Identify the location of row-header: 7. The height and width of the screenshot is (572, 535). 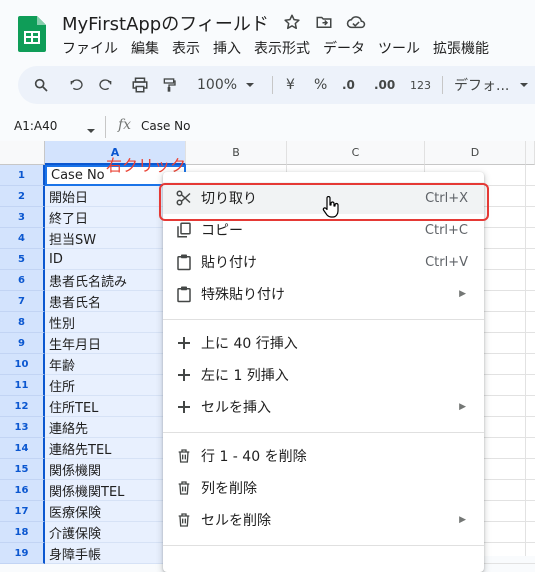
(22, 301).